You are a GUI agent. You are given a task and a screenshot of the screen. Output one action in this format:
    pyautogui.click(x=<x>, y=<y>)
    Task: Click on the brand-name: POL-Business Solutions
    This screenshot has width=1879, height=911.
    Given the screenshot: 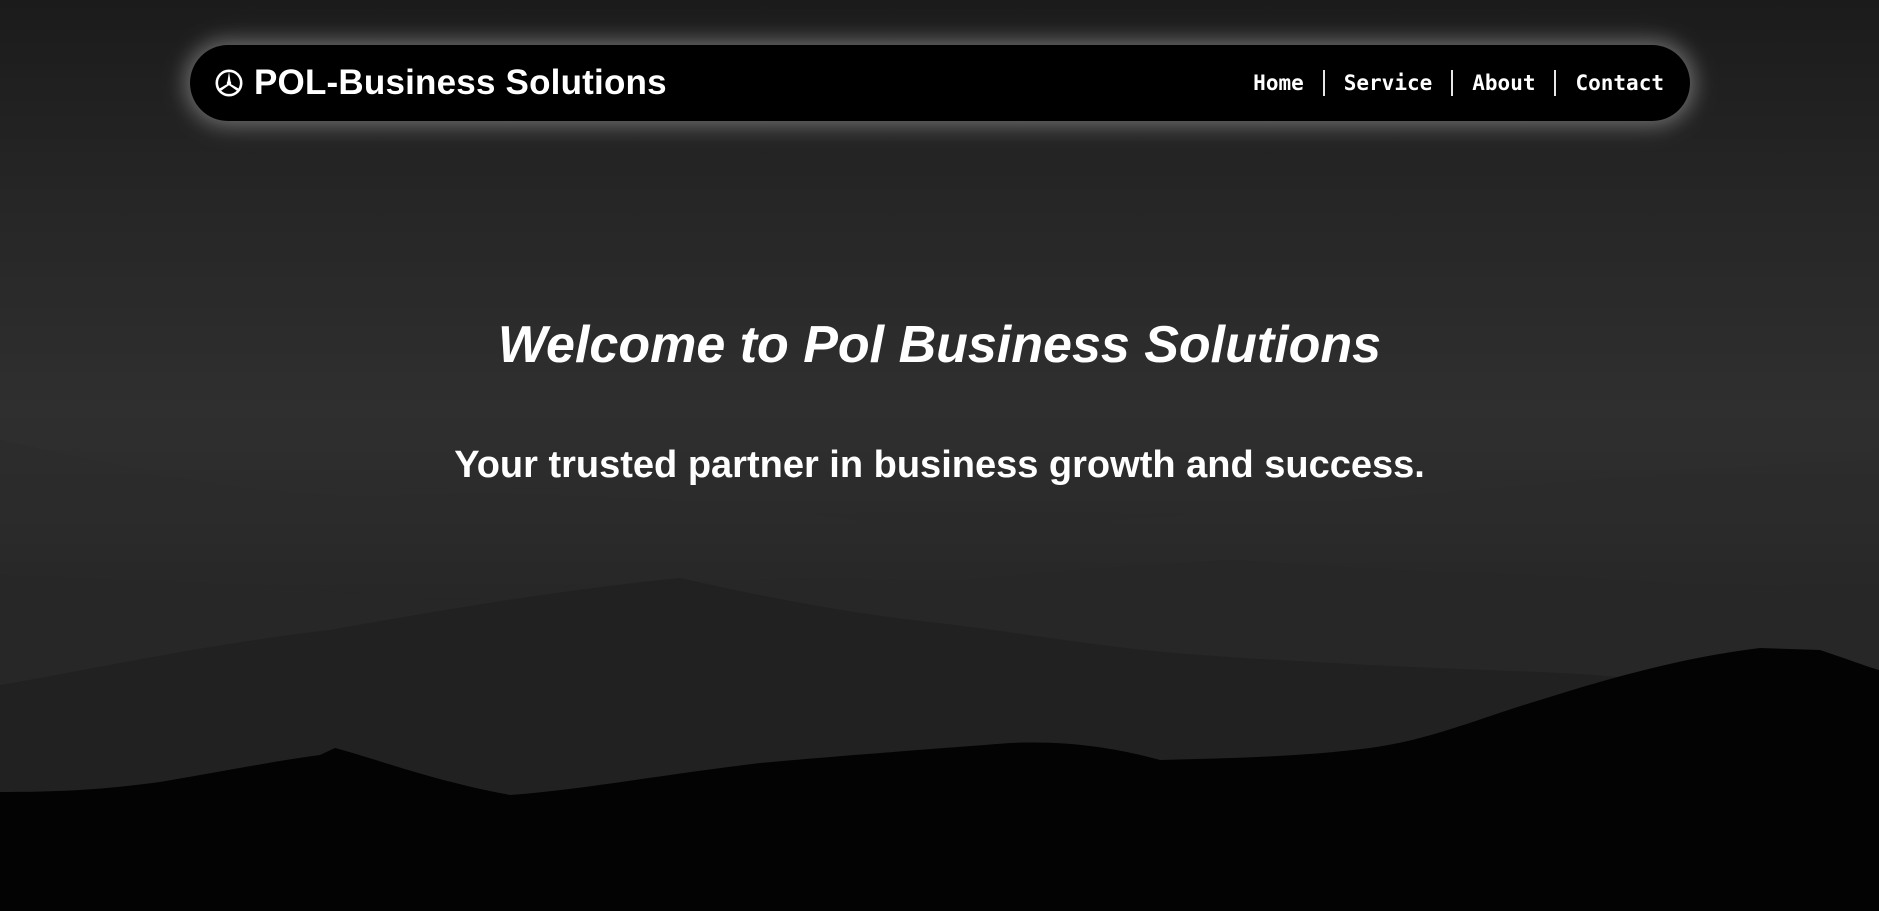 What is the action you would take?
    pyautogui.click(x=460, y=82)
    